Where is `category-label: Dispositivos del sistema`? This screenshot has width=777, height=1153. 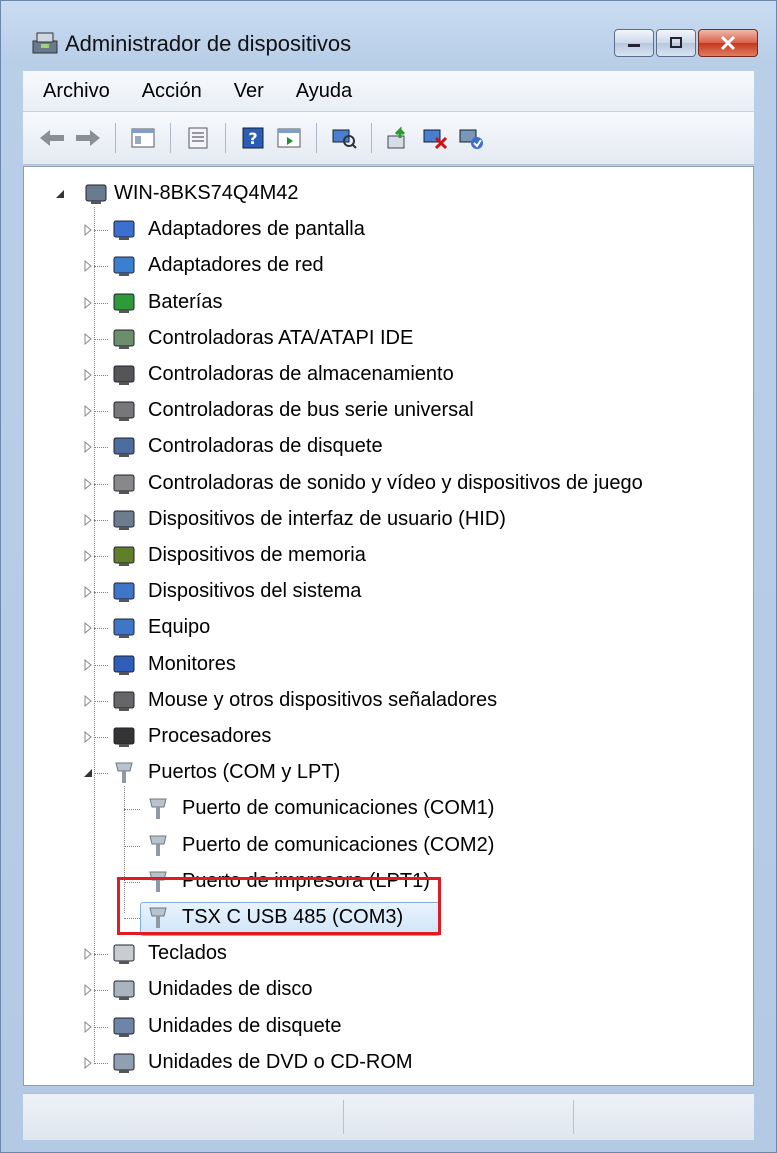 category-label: Dispositivos del sistema is located at coordinates (254, 591).